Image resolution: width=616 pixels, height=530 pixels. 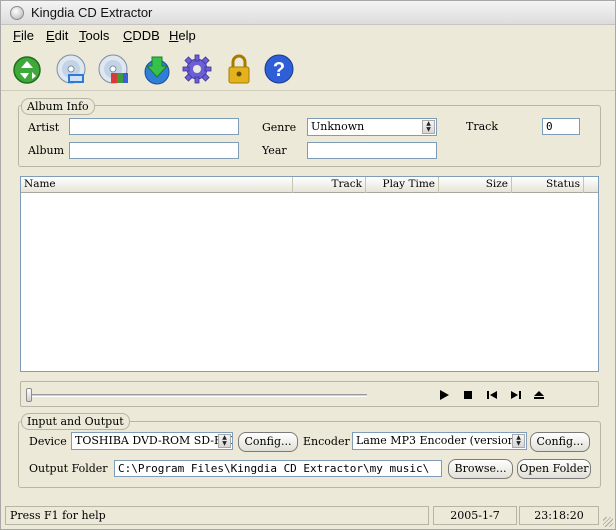 What do you see at coordinates (141, 35) in the screenshot?
I see `menu-cddb: CDDB` at bounding box center [141, 35].